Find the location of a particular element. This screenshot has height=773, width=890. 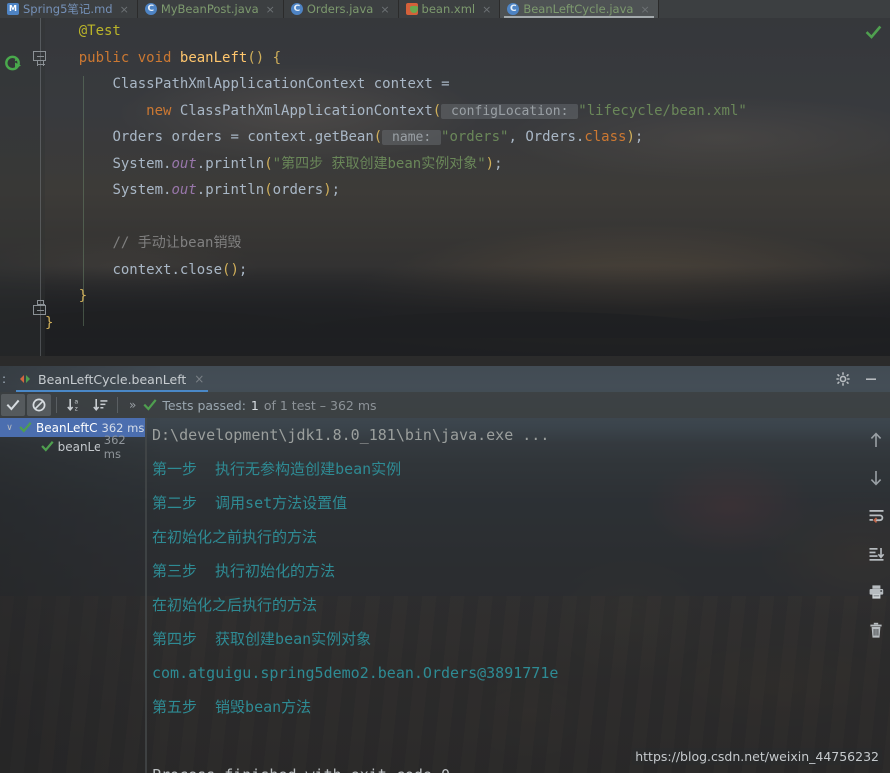

editor-tab-label: BeanLeftCycle.java is located at coordinates (578, 9).